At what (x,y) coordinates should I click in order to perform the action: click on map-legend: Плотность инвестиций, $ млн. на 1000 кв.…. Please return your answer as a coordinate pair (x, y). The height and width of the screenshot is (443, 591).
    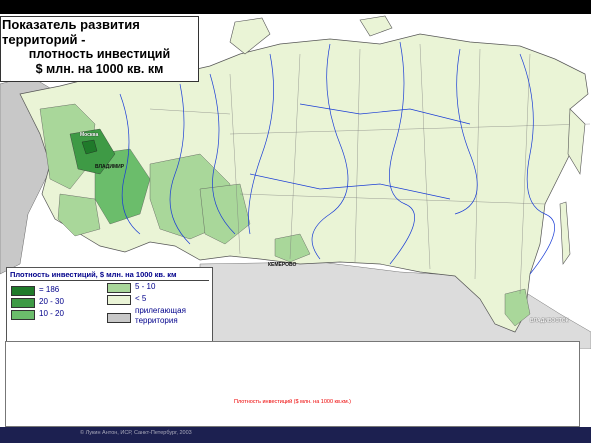
    Looking at the image, I should click on (109, 305).